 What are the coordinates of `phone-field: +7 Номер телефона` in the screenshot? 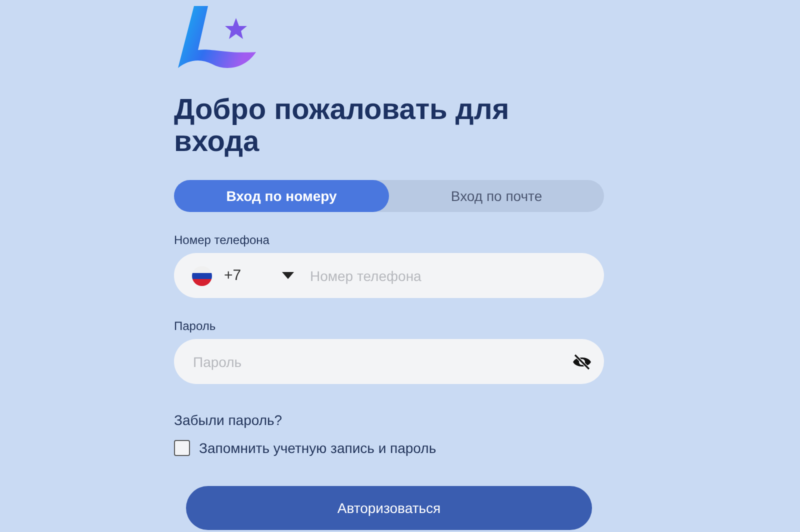 It's located at (389, 275).